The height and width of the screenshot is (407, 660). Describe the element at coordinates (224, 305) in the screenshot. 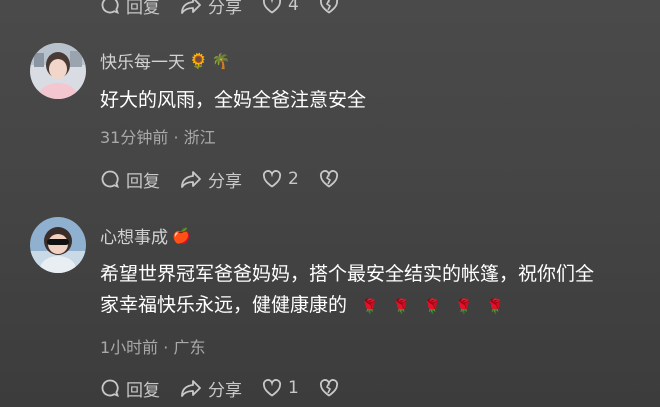

I see `comment-text-line-content: 家幸福快乐永远，健健康康的` at that location.